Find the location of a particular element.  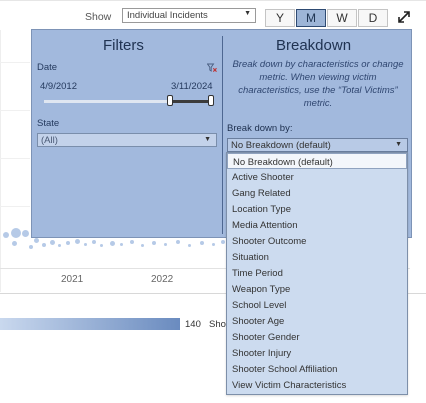

dropdown-option-active-shooter: Active Shooter is located at coordinates (317, 177).